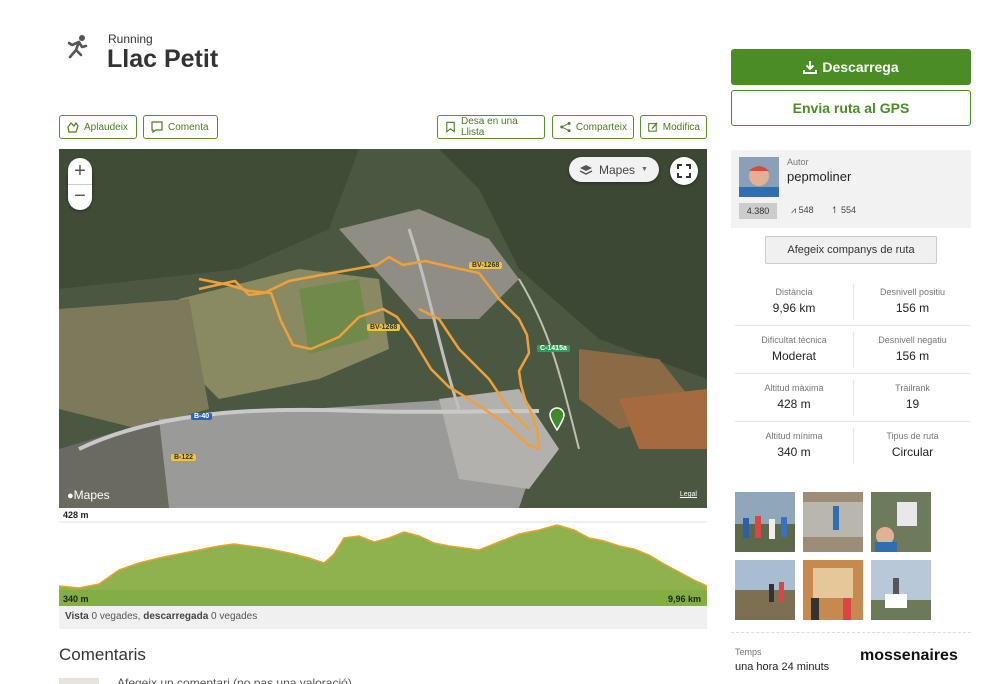 This screenshot has height=684, width=983. What do you see at coordinates (836, 210) in the screenshot?
I see `followers-icon: ↿` at bounding box center [836, 210].